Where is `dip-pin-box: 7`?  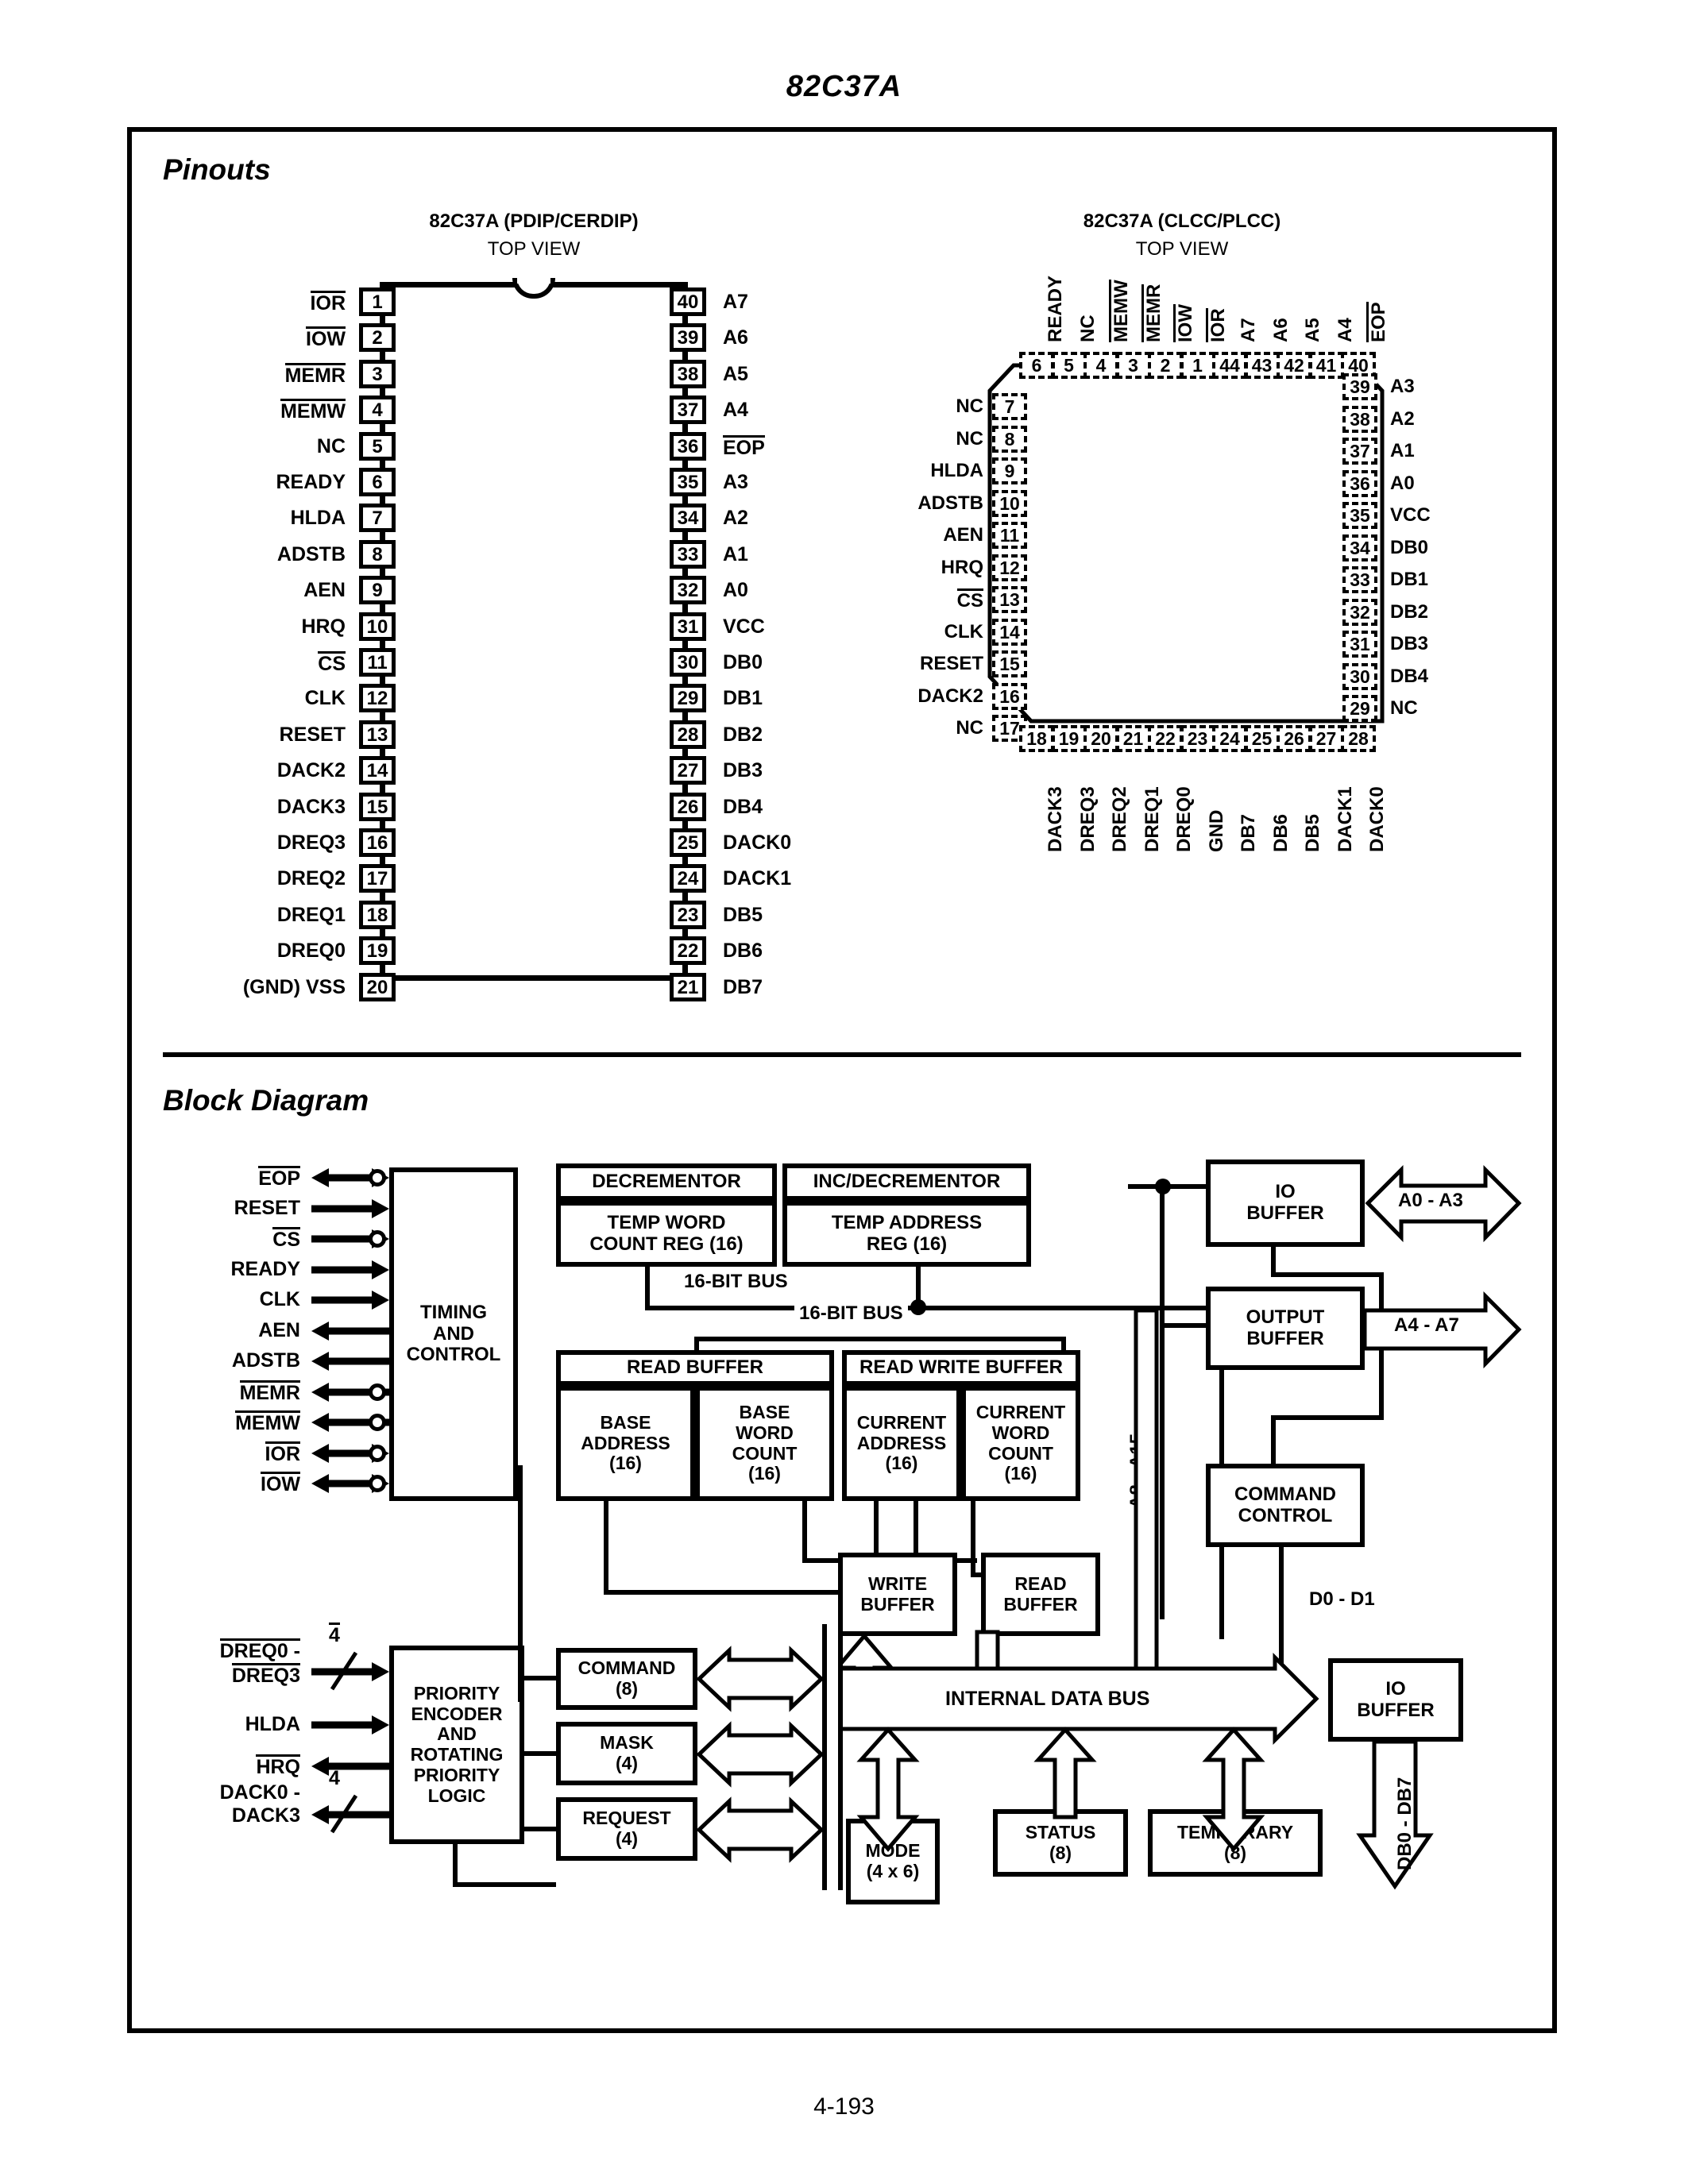
dip-pin-box: 7 is located at coordinates (377, 518).